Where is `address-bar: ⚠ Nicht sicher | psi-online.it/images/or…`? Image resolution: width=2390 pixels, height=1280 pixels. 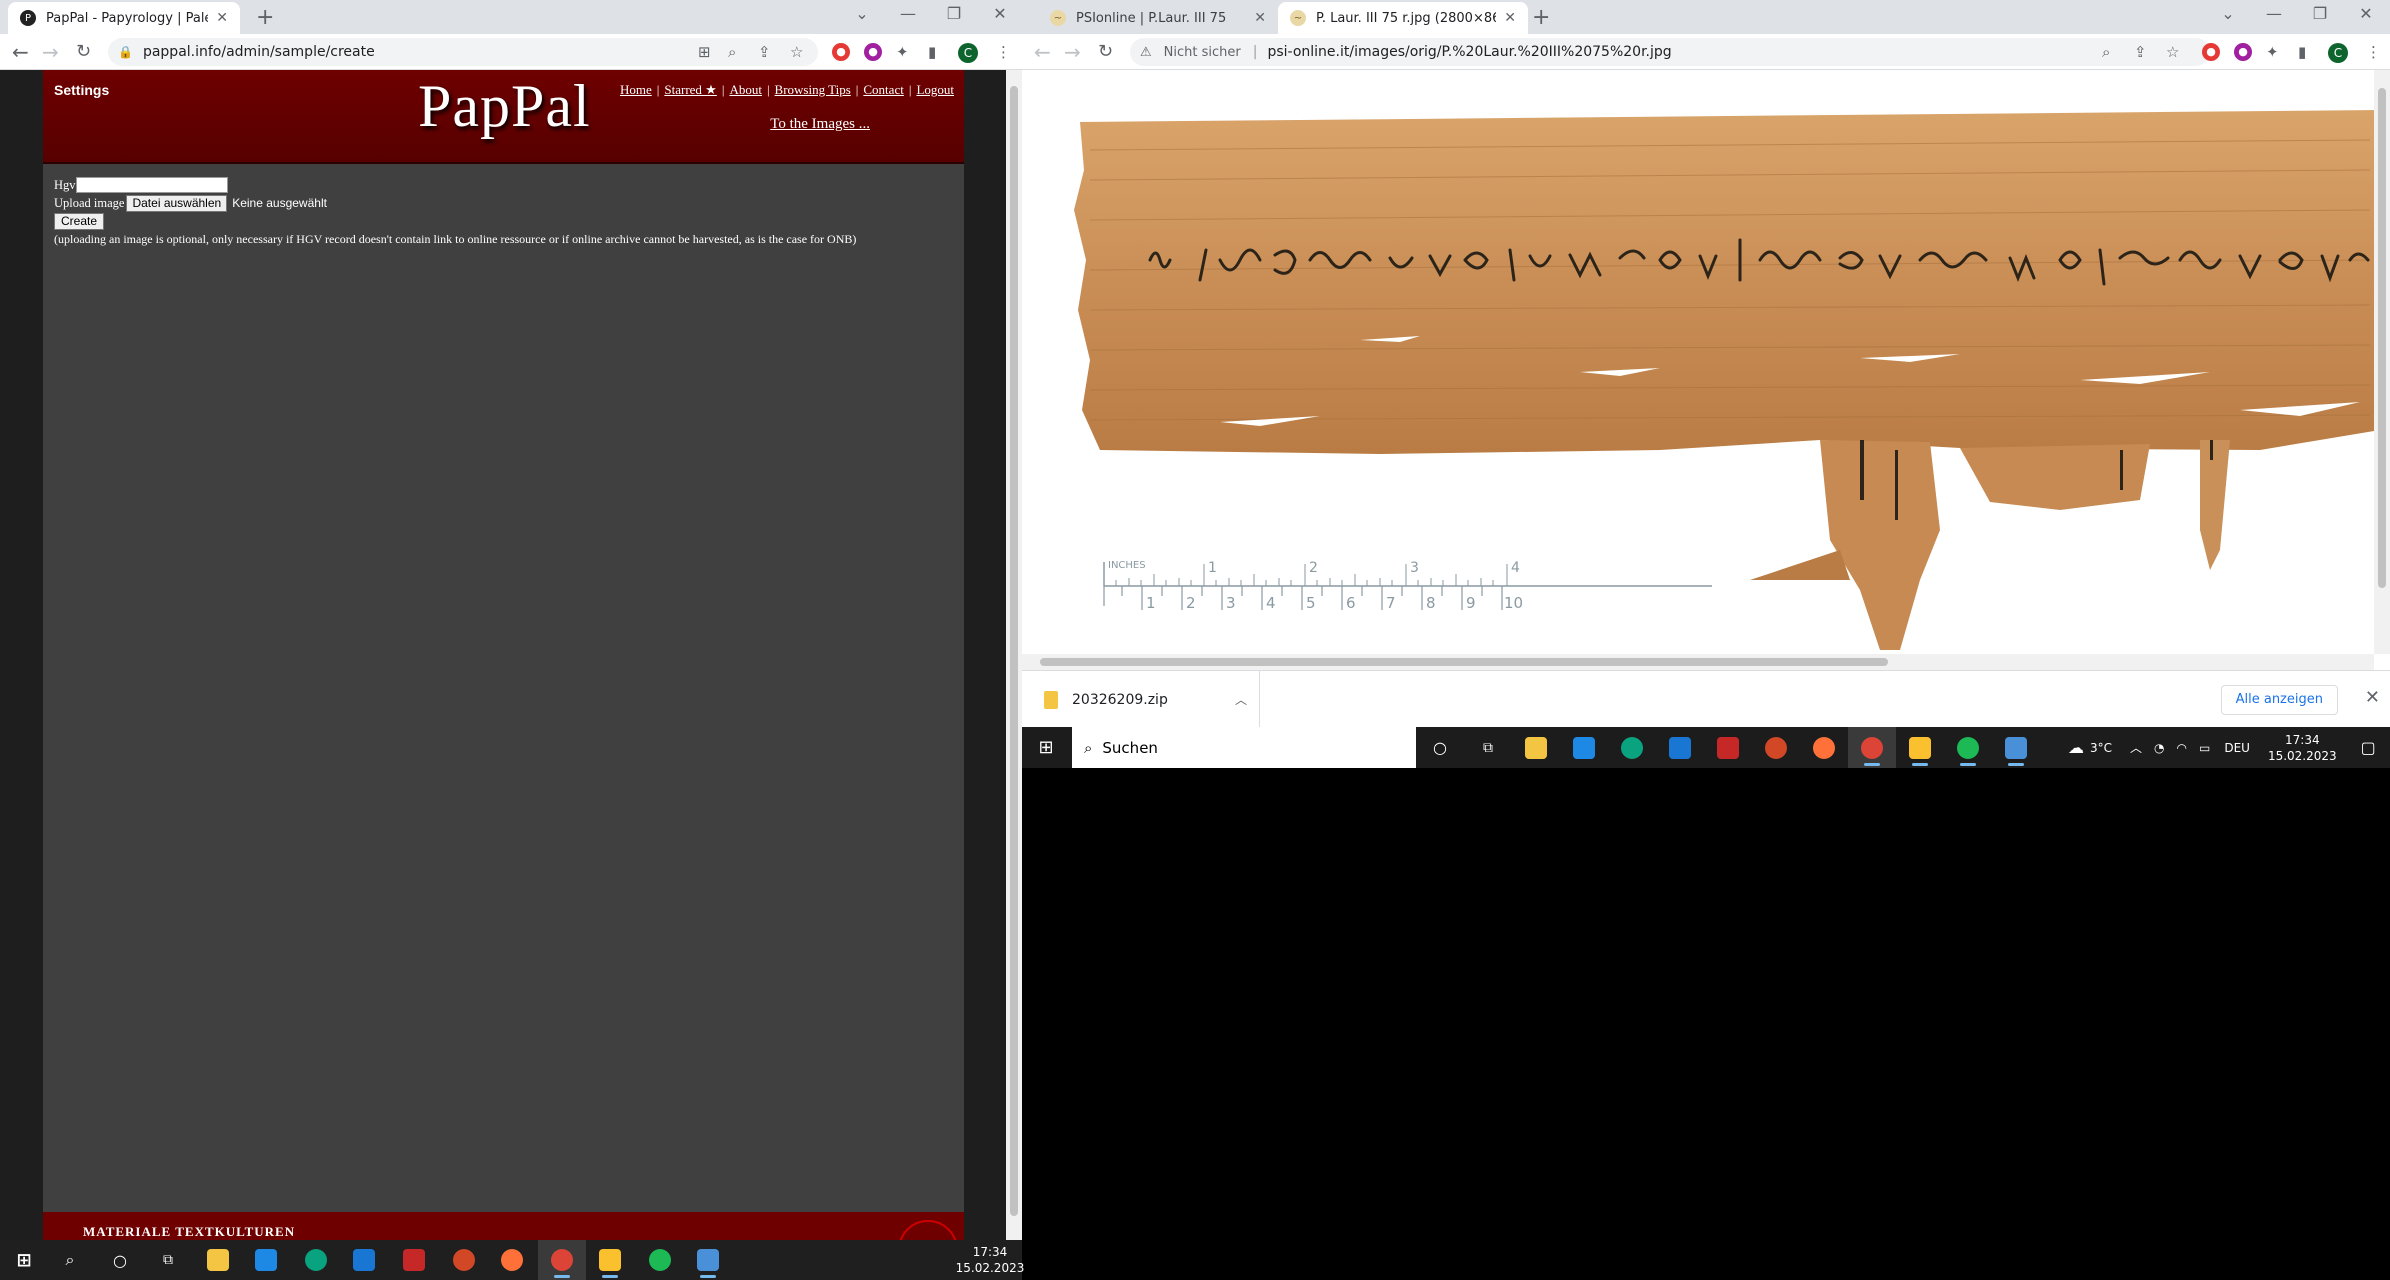
address-bar: ⚠ Nicht sicher | psi-online.it/images/or… is located at coordinates (1670, 52).